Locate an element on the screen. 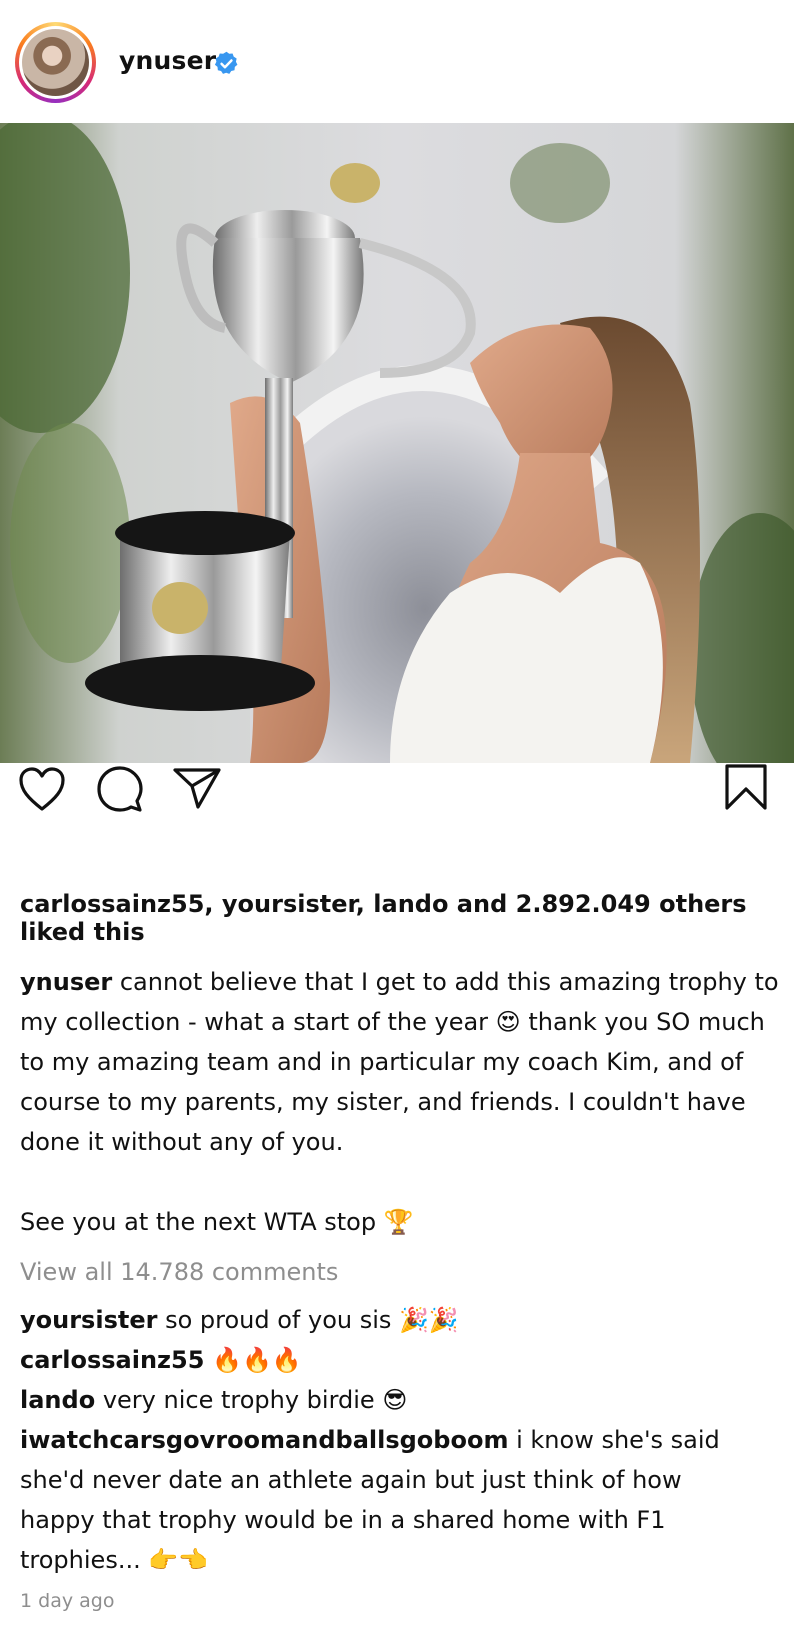  comment-username: carlossainz55 is located at coordinates (112, 1360).